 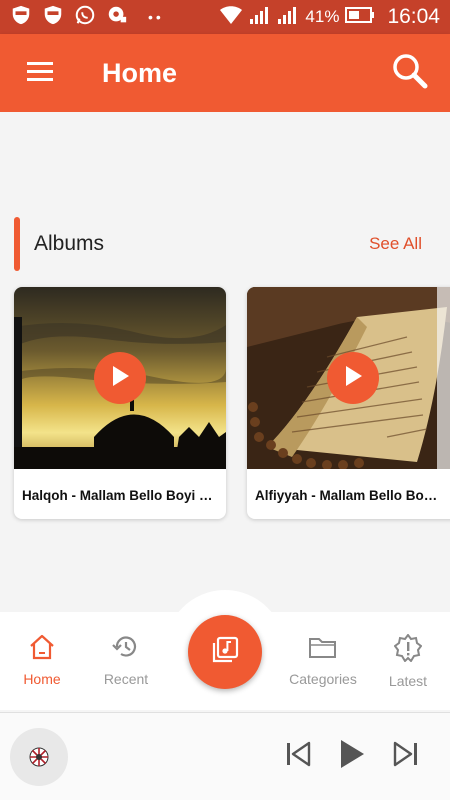 I want to click on whatsapp-icon, so click(x=85, y=17).